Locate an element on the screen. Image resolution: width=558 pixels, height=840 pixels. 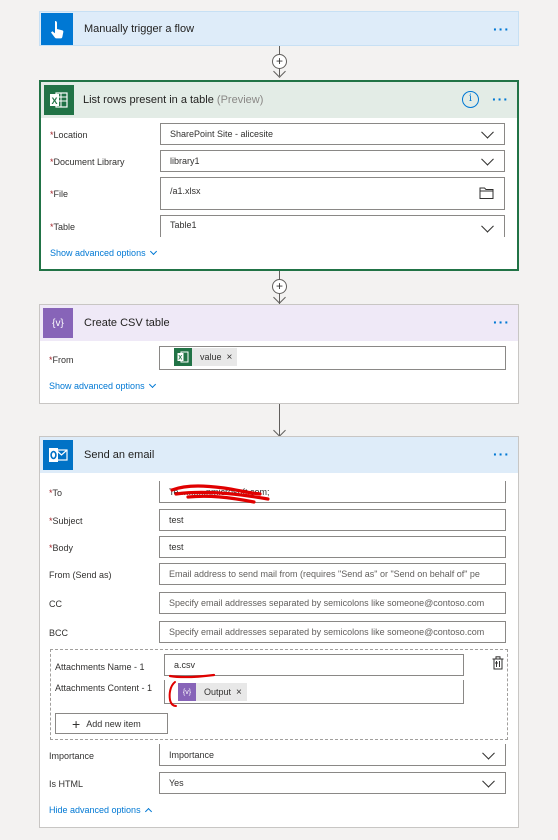
location-value: SharePoint Site - alicesite is located at coordinates (222, 134).